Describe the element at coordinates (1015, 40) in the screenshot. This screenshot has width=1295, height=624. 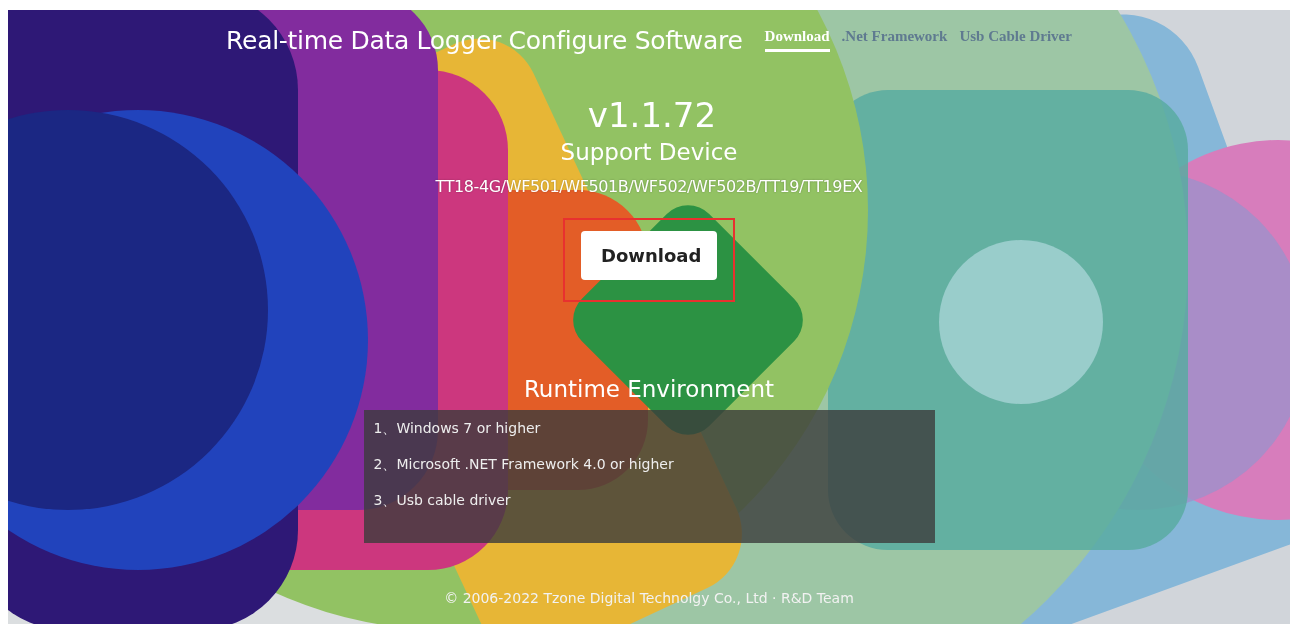
I see `nav-tab: Usb Cable Driver` at that location.